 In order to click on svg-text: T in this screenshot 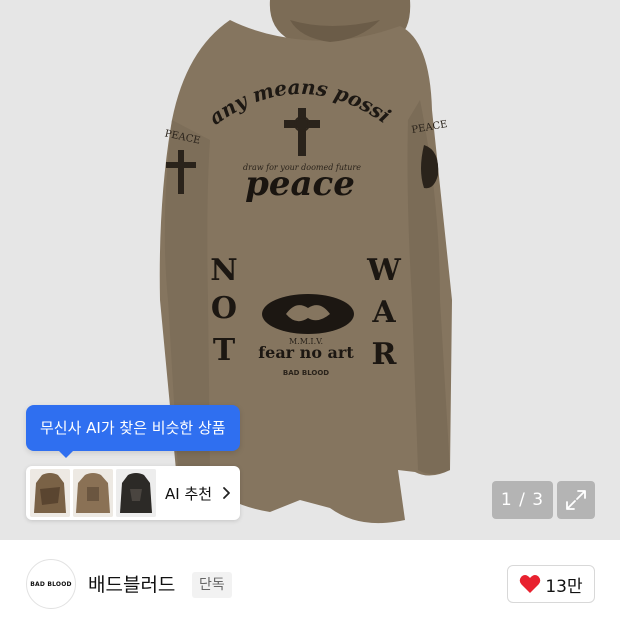, I will do `click(224, 350)`.